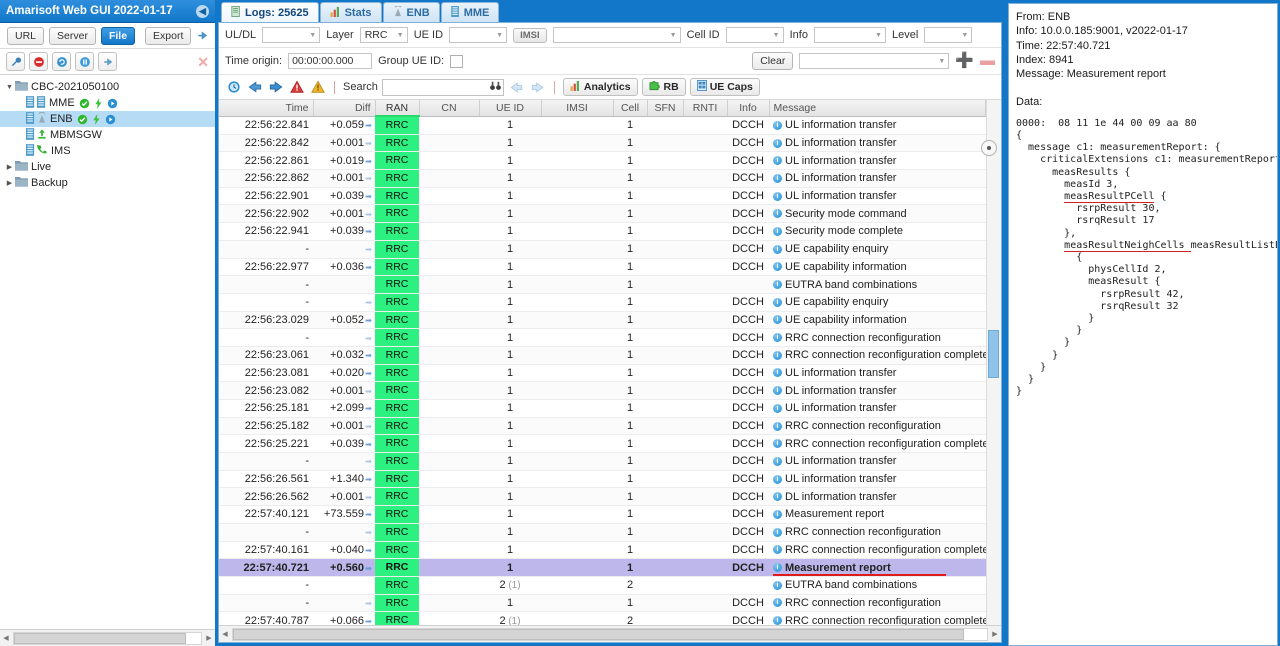 The width and height of the screenshot is (1280, 646). Describe the element at coordinates (602, 284) in the screenshot. I see `table-row: - RRC 1 1 i EUTRA band combinations` at that location.